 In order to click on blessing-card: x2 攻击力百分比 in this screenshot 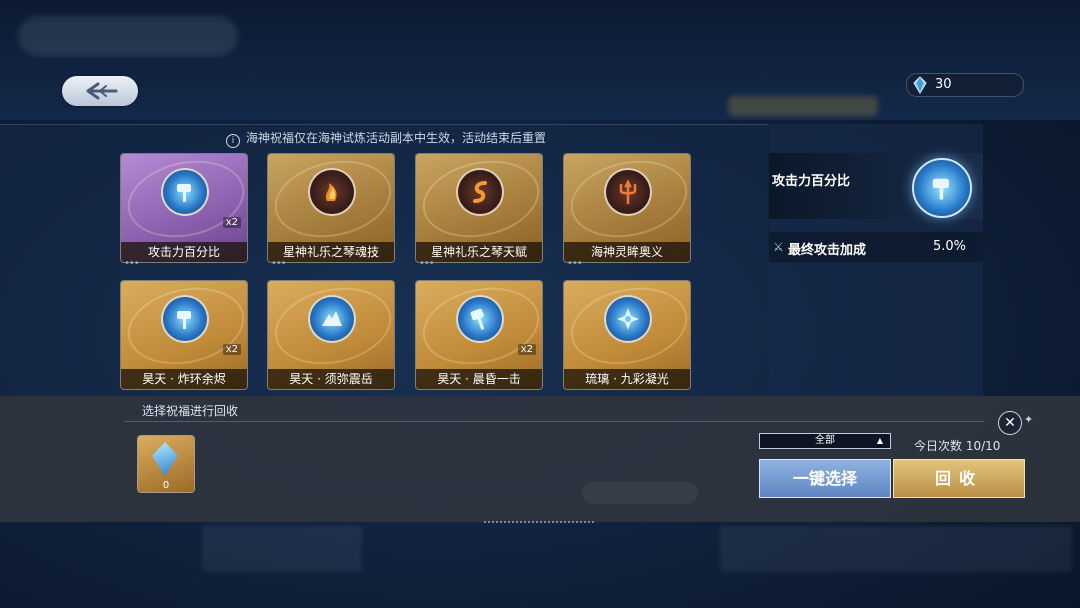, I will do `click(184, 208)`.